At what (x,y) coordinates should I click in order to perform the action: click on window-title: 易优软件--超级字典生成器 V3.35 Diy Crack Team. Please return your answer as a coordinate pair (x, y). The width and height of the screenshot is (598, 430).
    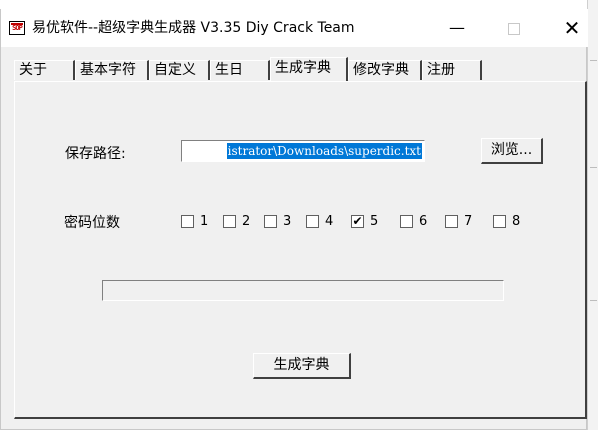
    Looking at the image, I should click on (193, 28).